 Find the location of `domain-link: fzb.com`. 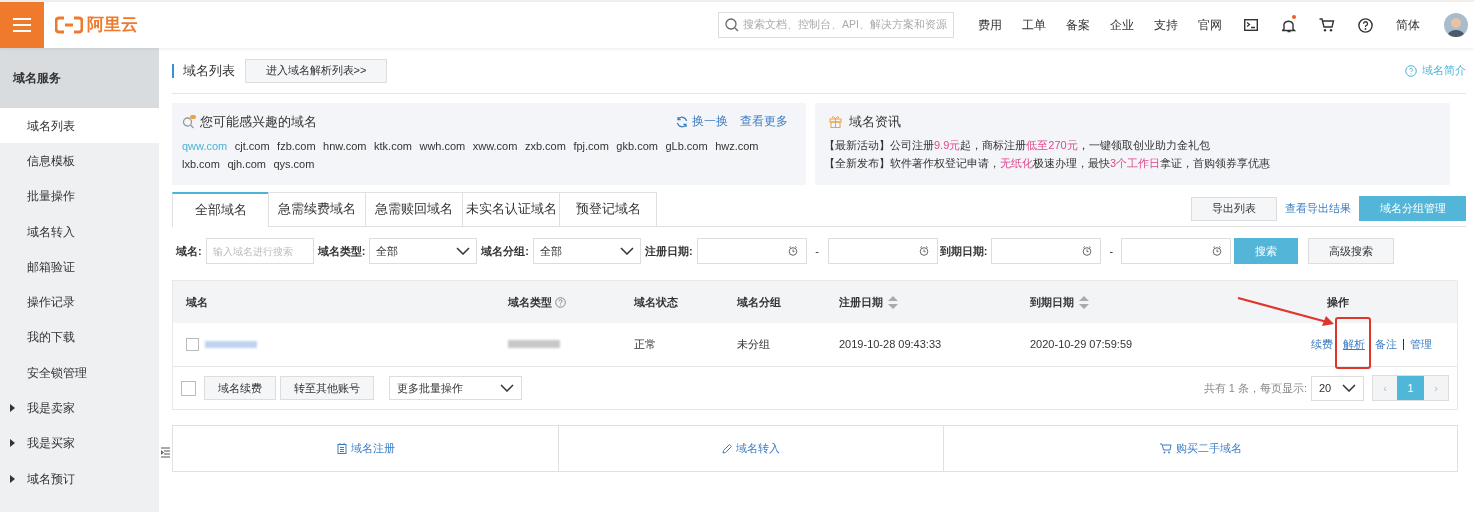

domain-link: fzb.com is located at coordinates (296, 145).